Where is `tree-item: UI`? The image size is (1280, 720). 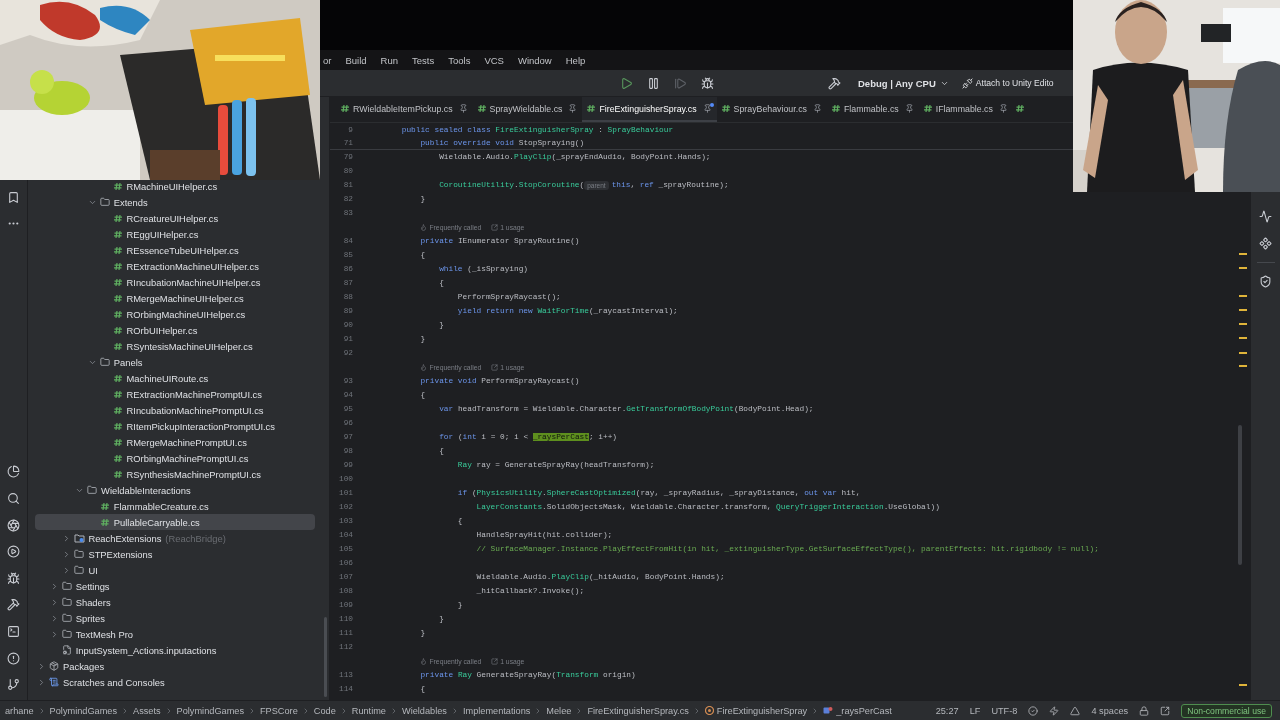 tree-item: UI is located at coordinates (175, 570).